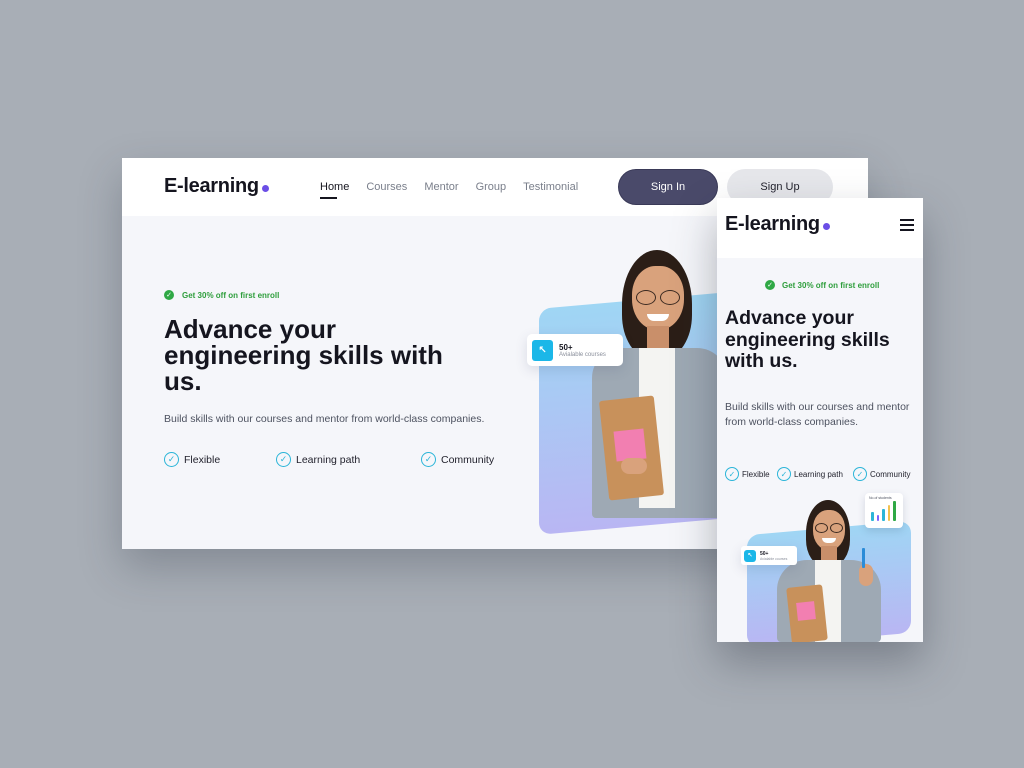  What do you see at coordinates (550, 187) in the screenshot?
I see `nav-testimonial: Testimonial` at bounding box center [550, 187].